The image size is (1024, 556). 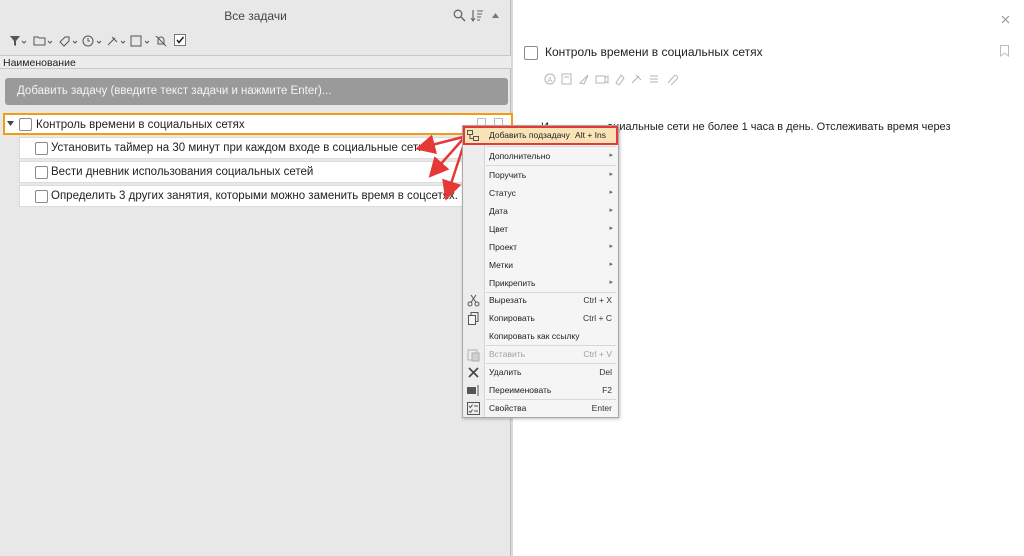 What do you see at coordinates (597, 318) in the screenshot?
I see `menu-item-shortcut: Ctrl + C` at bounding box center [597, 318].